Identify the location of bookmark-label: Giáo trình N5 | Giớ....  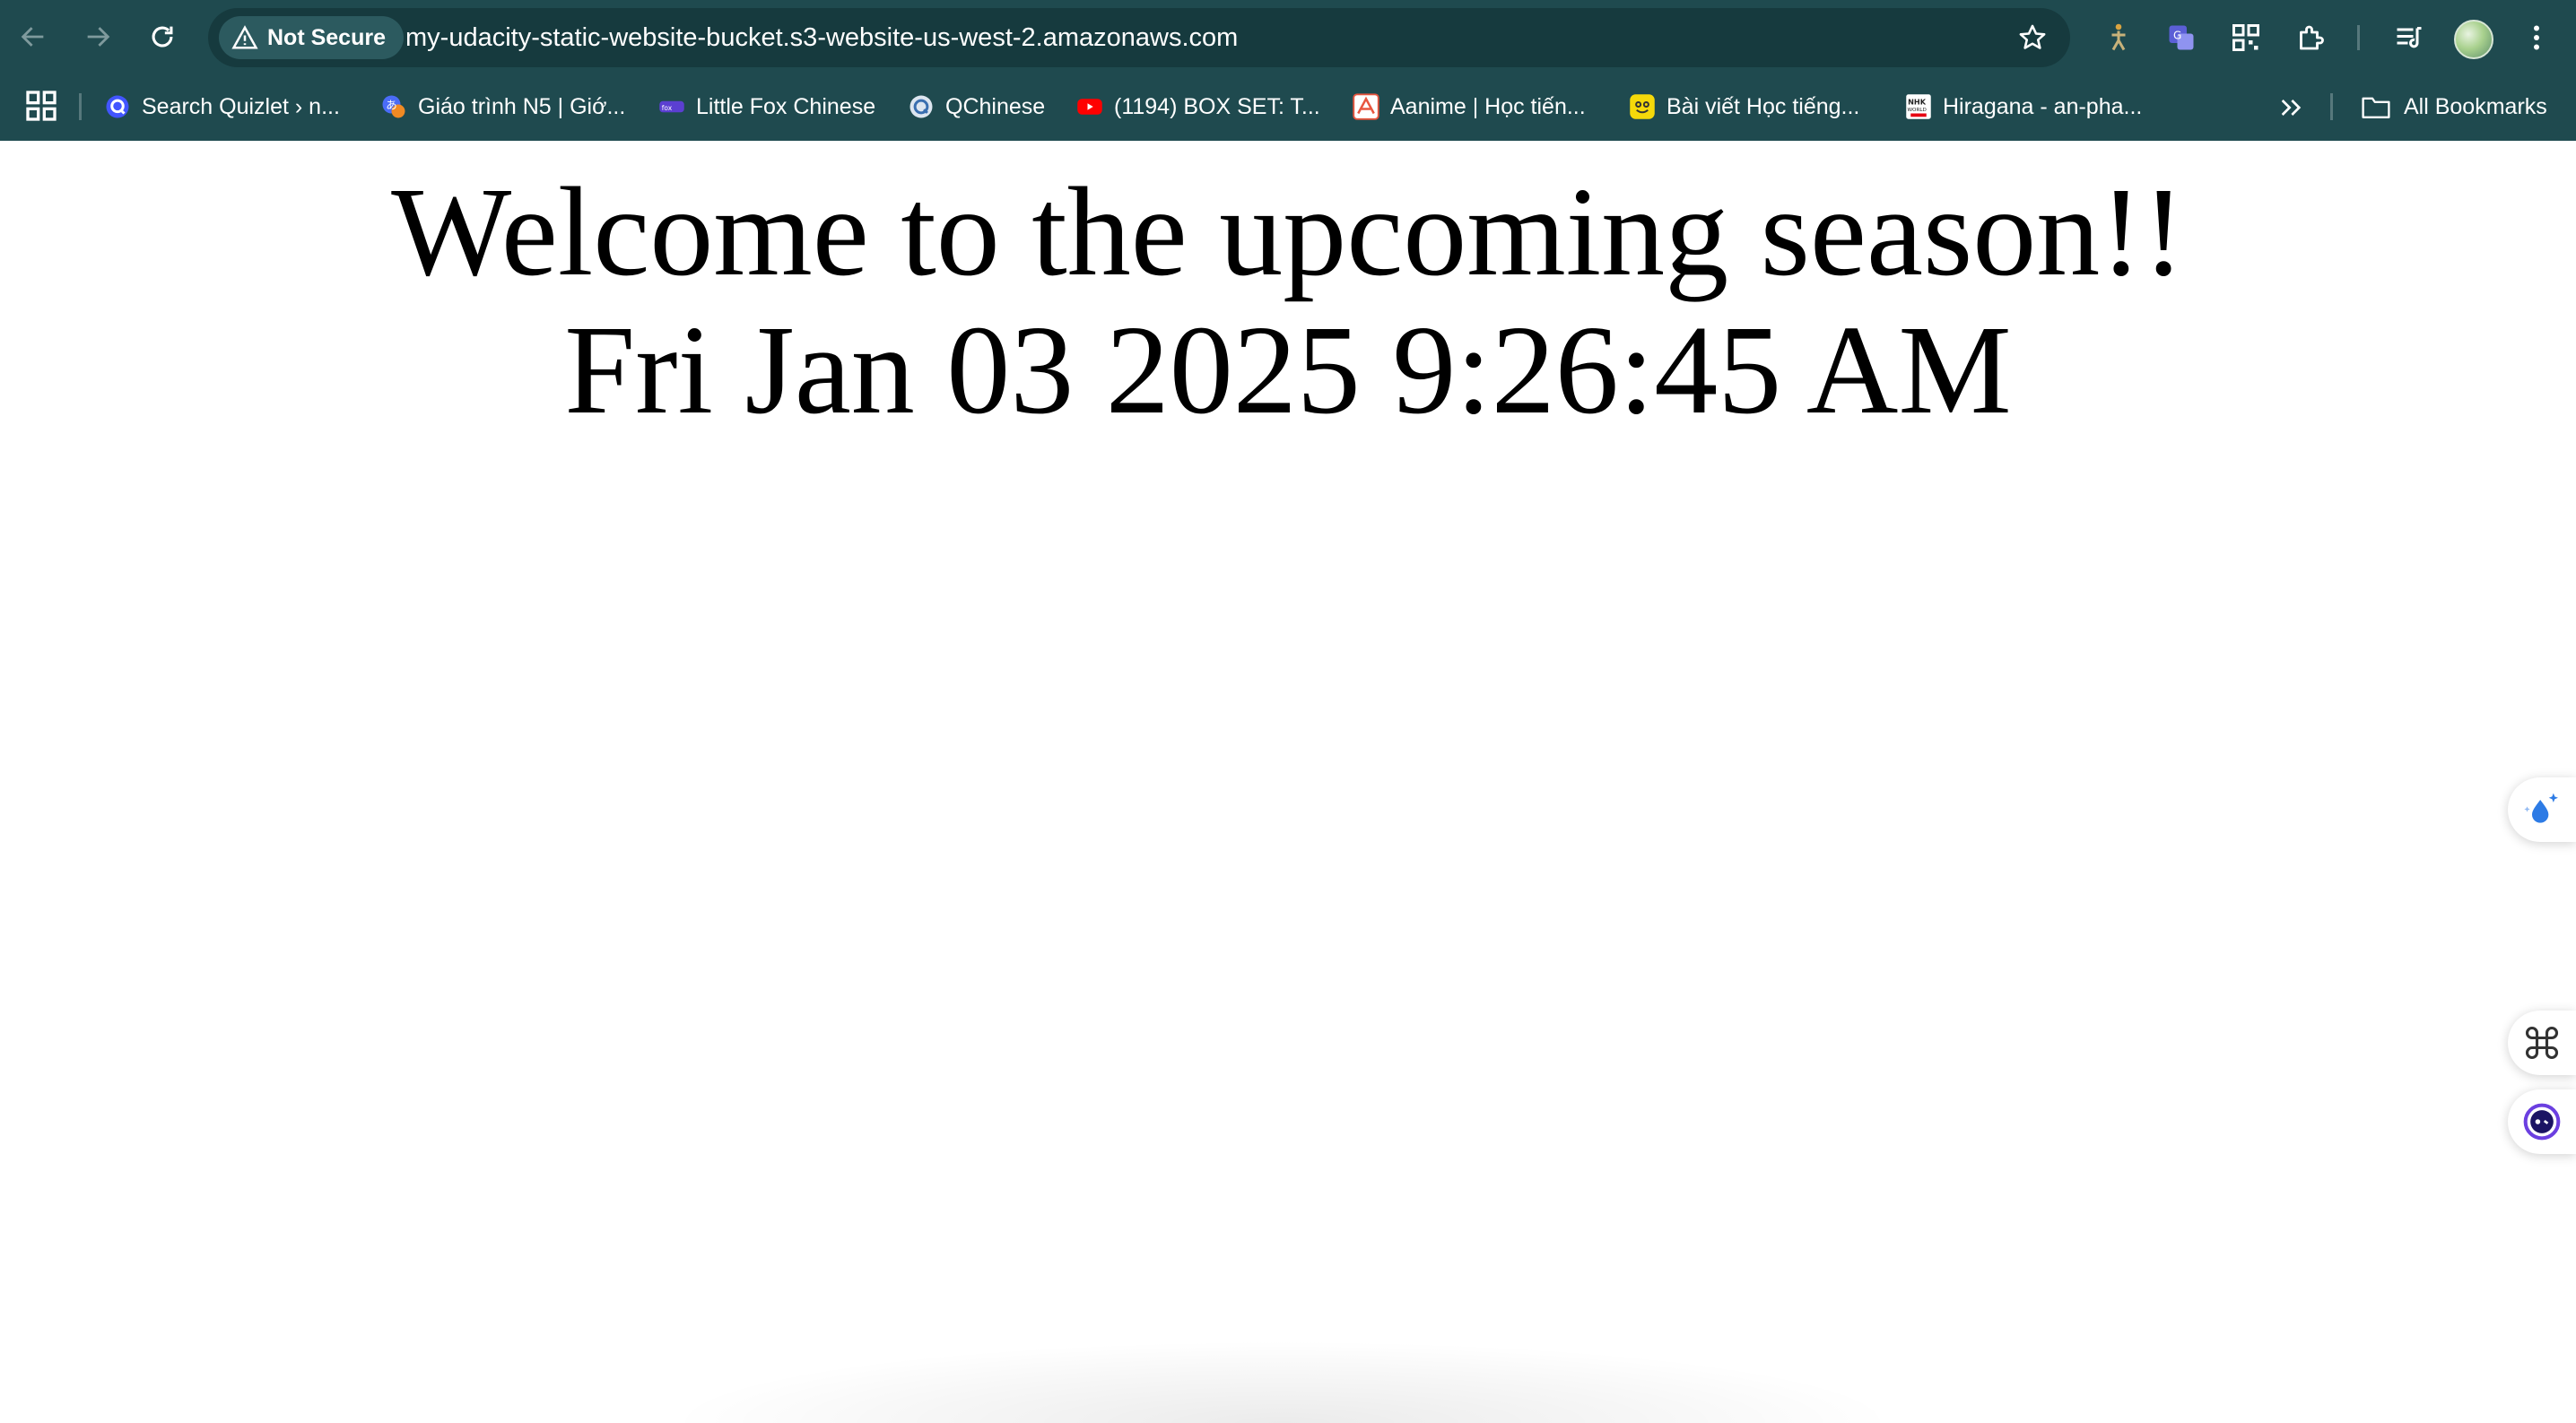
(522, 106).